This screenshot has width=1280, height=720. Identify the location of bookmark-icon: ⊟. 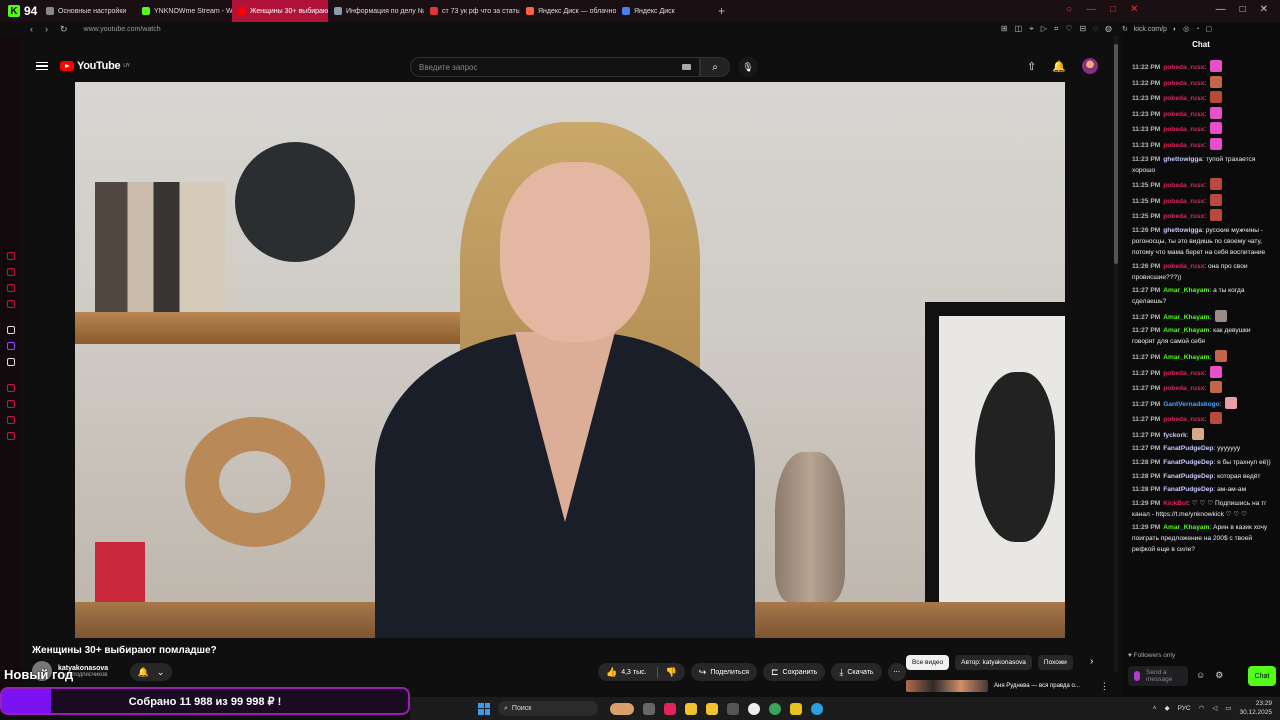
(1083, 29).